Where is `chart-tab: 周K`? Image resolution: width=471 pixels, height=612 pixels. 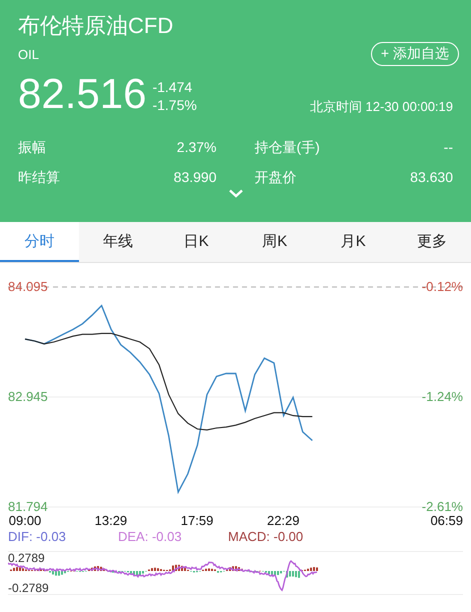 chart-tab: 周K is located at coordinates (275, 242).